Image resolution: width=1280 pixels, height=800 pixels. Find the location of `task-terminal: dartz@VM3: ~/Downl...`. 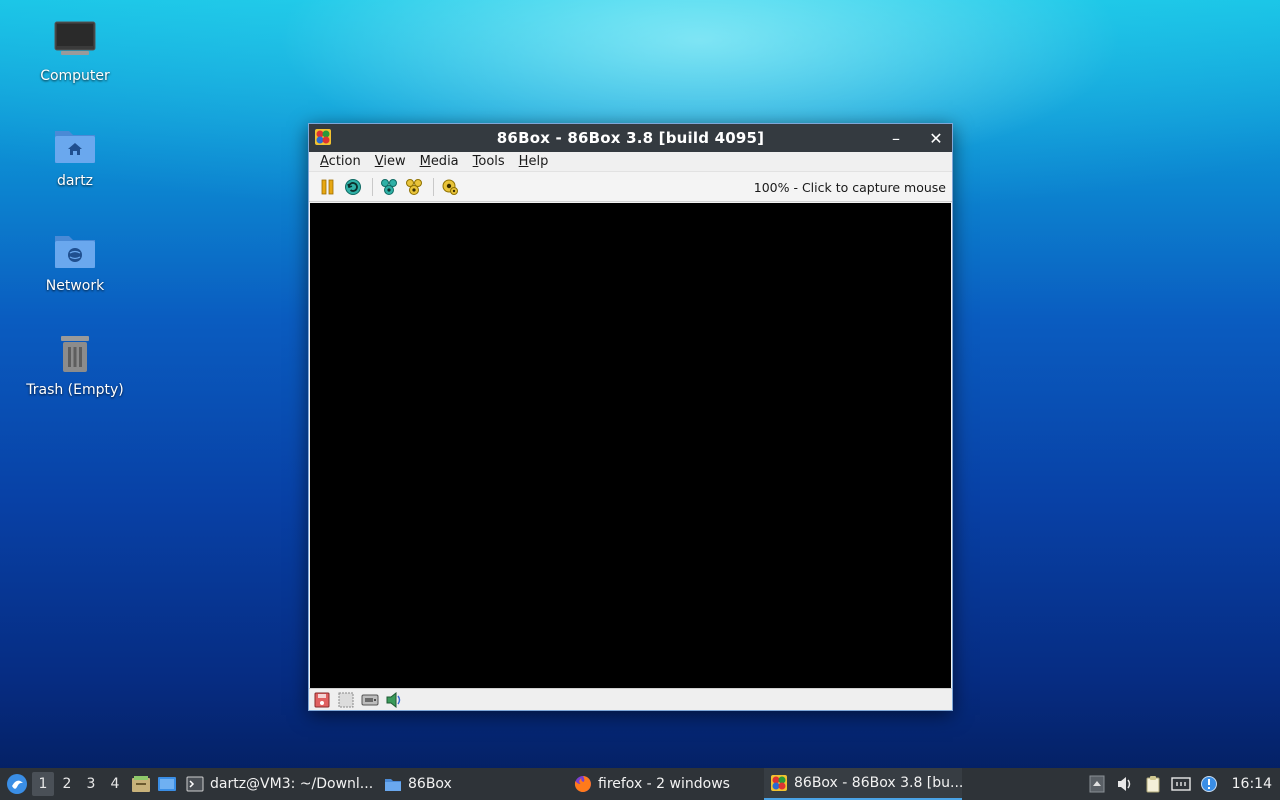

task-terminal: dartz@VM3: ~/Downl... is located at coordinates (279, 784).